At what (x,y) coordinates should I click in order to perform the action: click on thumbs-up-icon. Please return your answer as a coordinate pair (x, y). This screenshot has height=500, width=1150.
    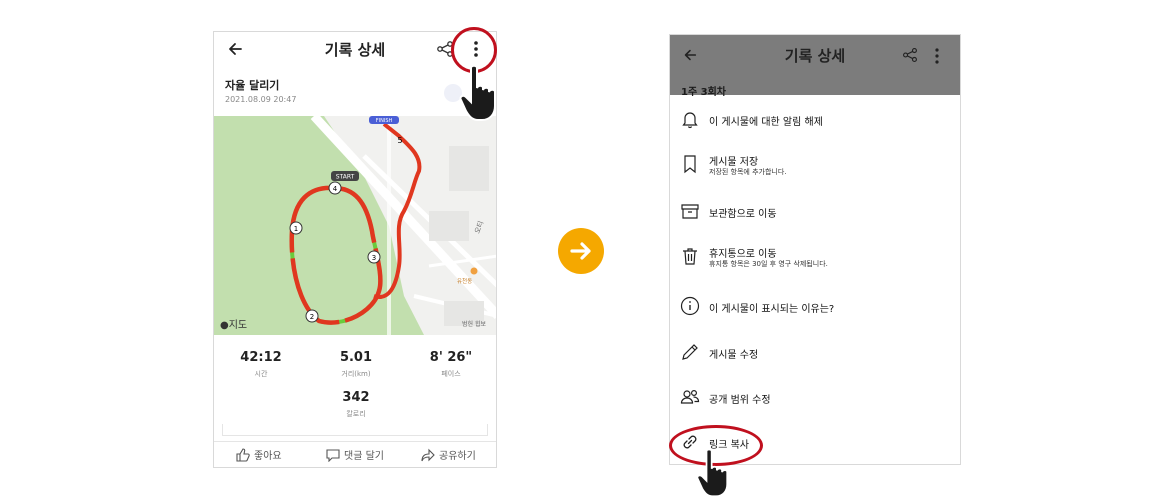
    Looking at the image, I should click on (243, 454).